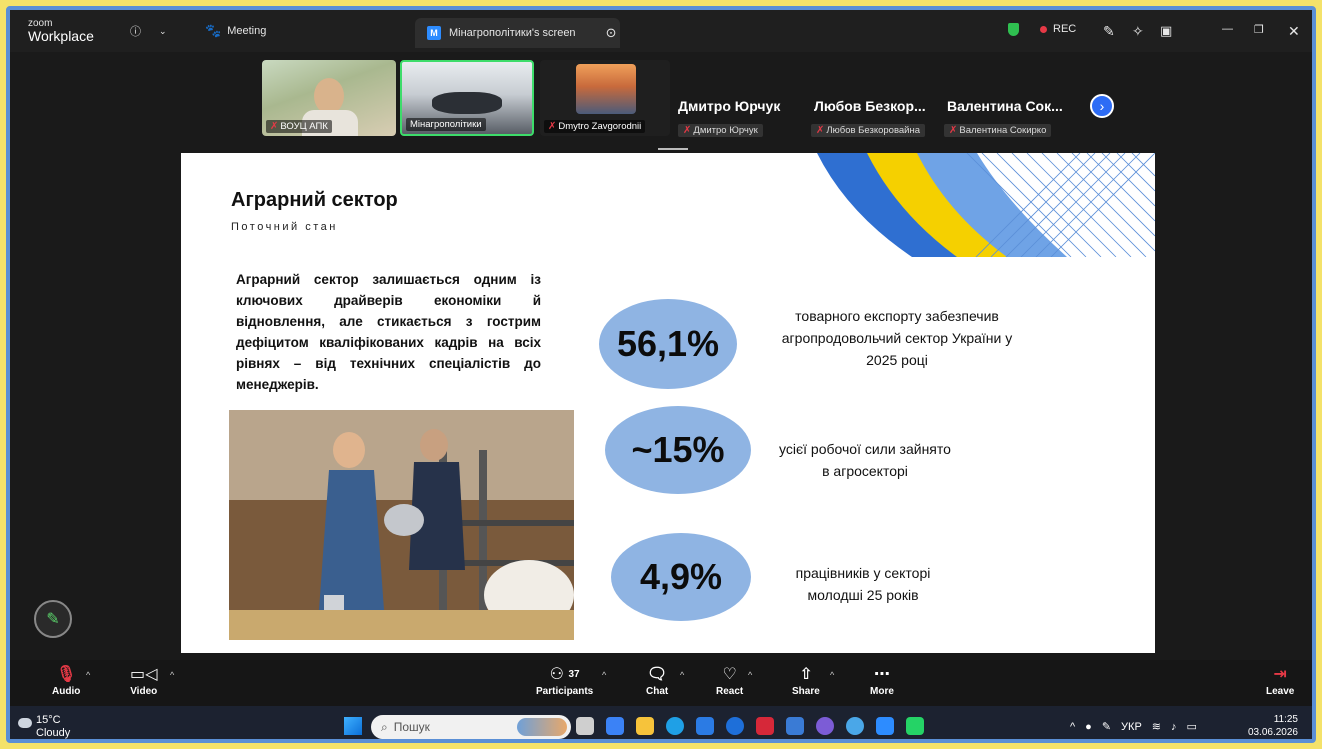 Image resolution: width=1322 pixels, height=749 pixels. I want to click on participant-video-1: ✗ ВОУЦ АПК, so click(329, 98).